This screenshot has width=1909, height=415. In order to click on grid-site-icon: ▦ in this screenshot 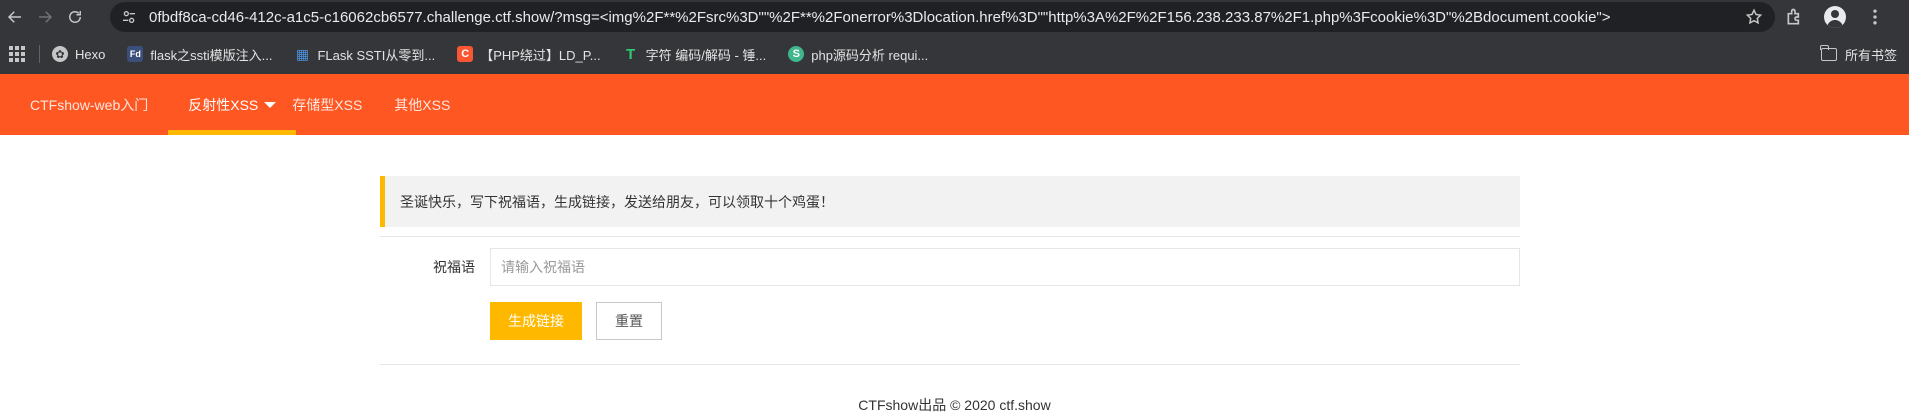, I will do `click(302, 53)`.